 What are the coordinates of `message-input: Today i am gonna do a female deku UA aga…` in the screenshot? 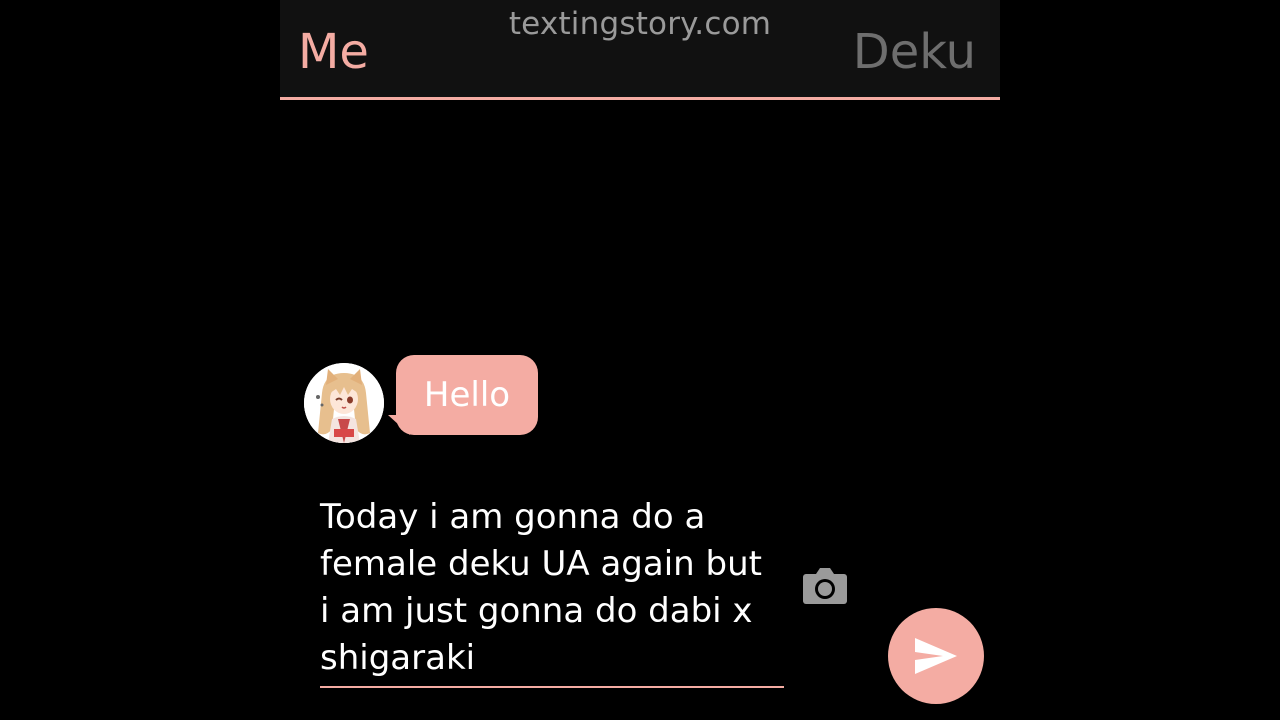 It's located at (555, 588).